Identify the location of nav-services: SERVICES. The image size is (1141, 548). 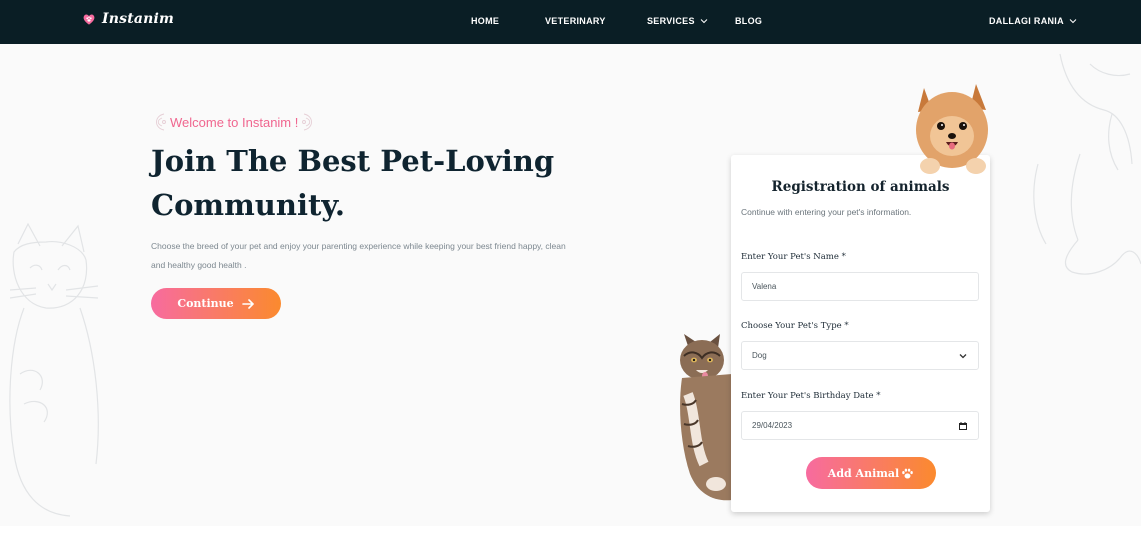
(677, 21).